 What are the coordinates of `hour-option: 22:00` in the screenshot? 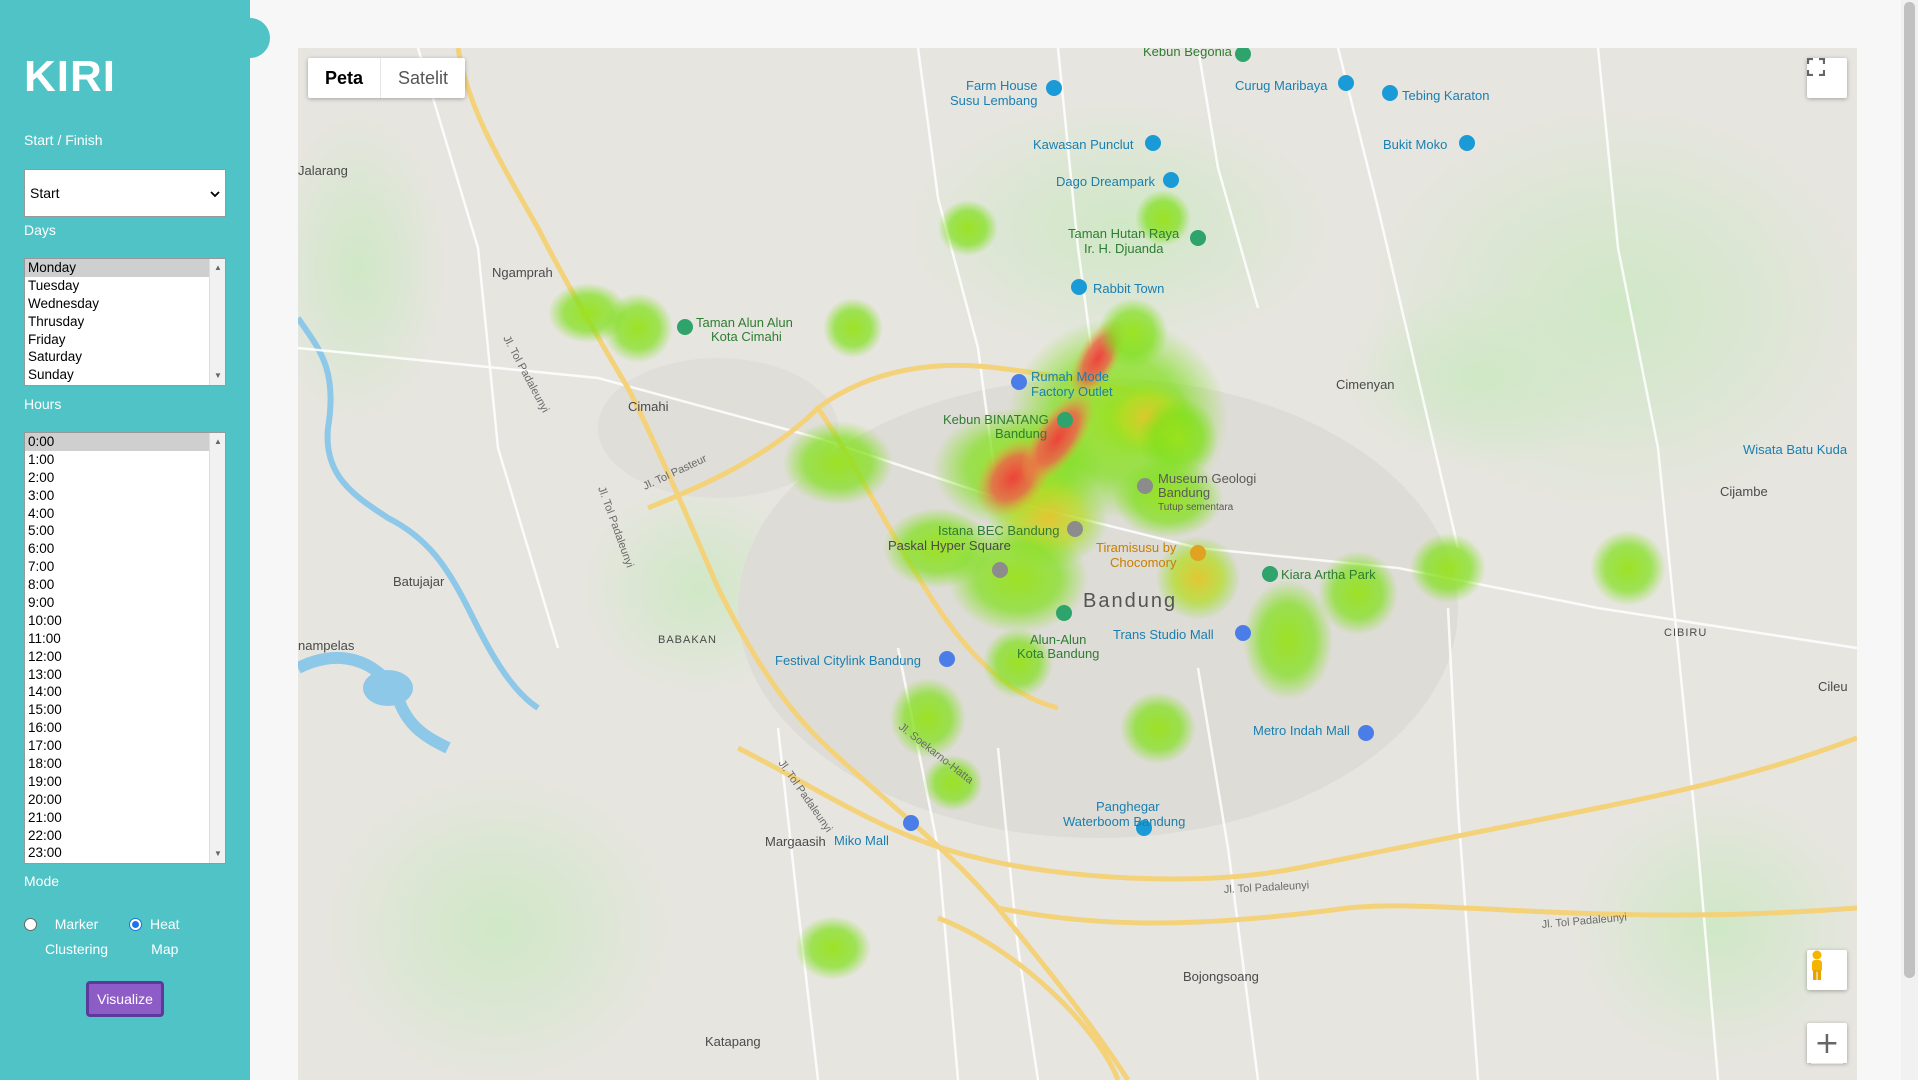 It's located at (125, 836).